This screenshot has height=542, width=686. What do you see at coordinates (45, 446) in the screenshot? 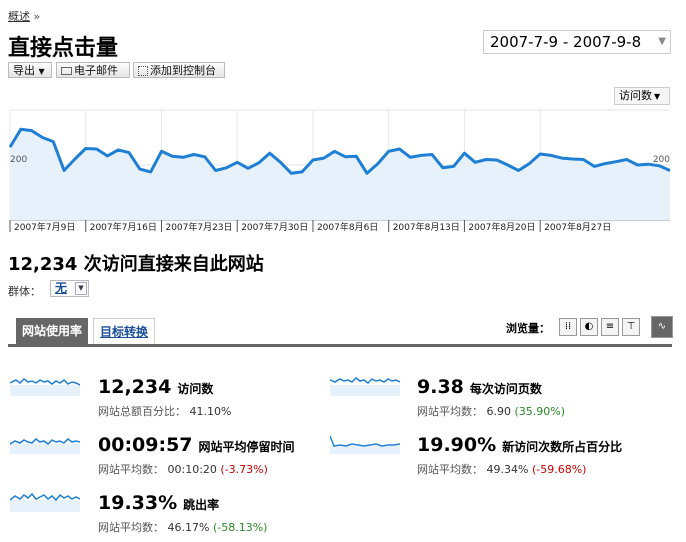
I see `duration-sparkline` at bounding box center [45, 446].